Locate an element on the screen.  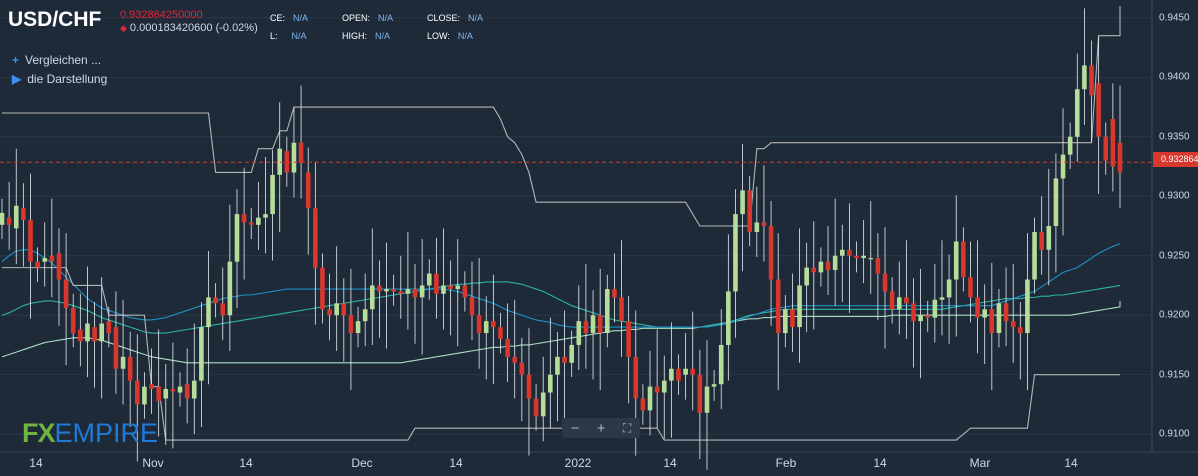
zoom-out-button: − is located at coordinates (575, 428).